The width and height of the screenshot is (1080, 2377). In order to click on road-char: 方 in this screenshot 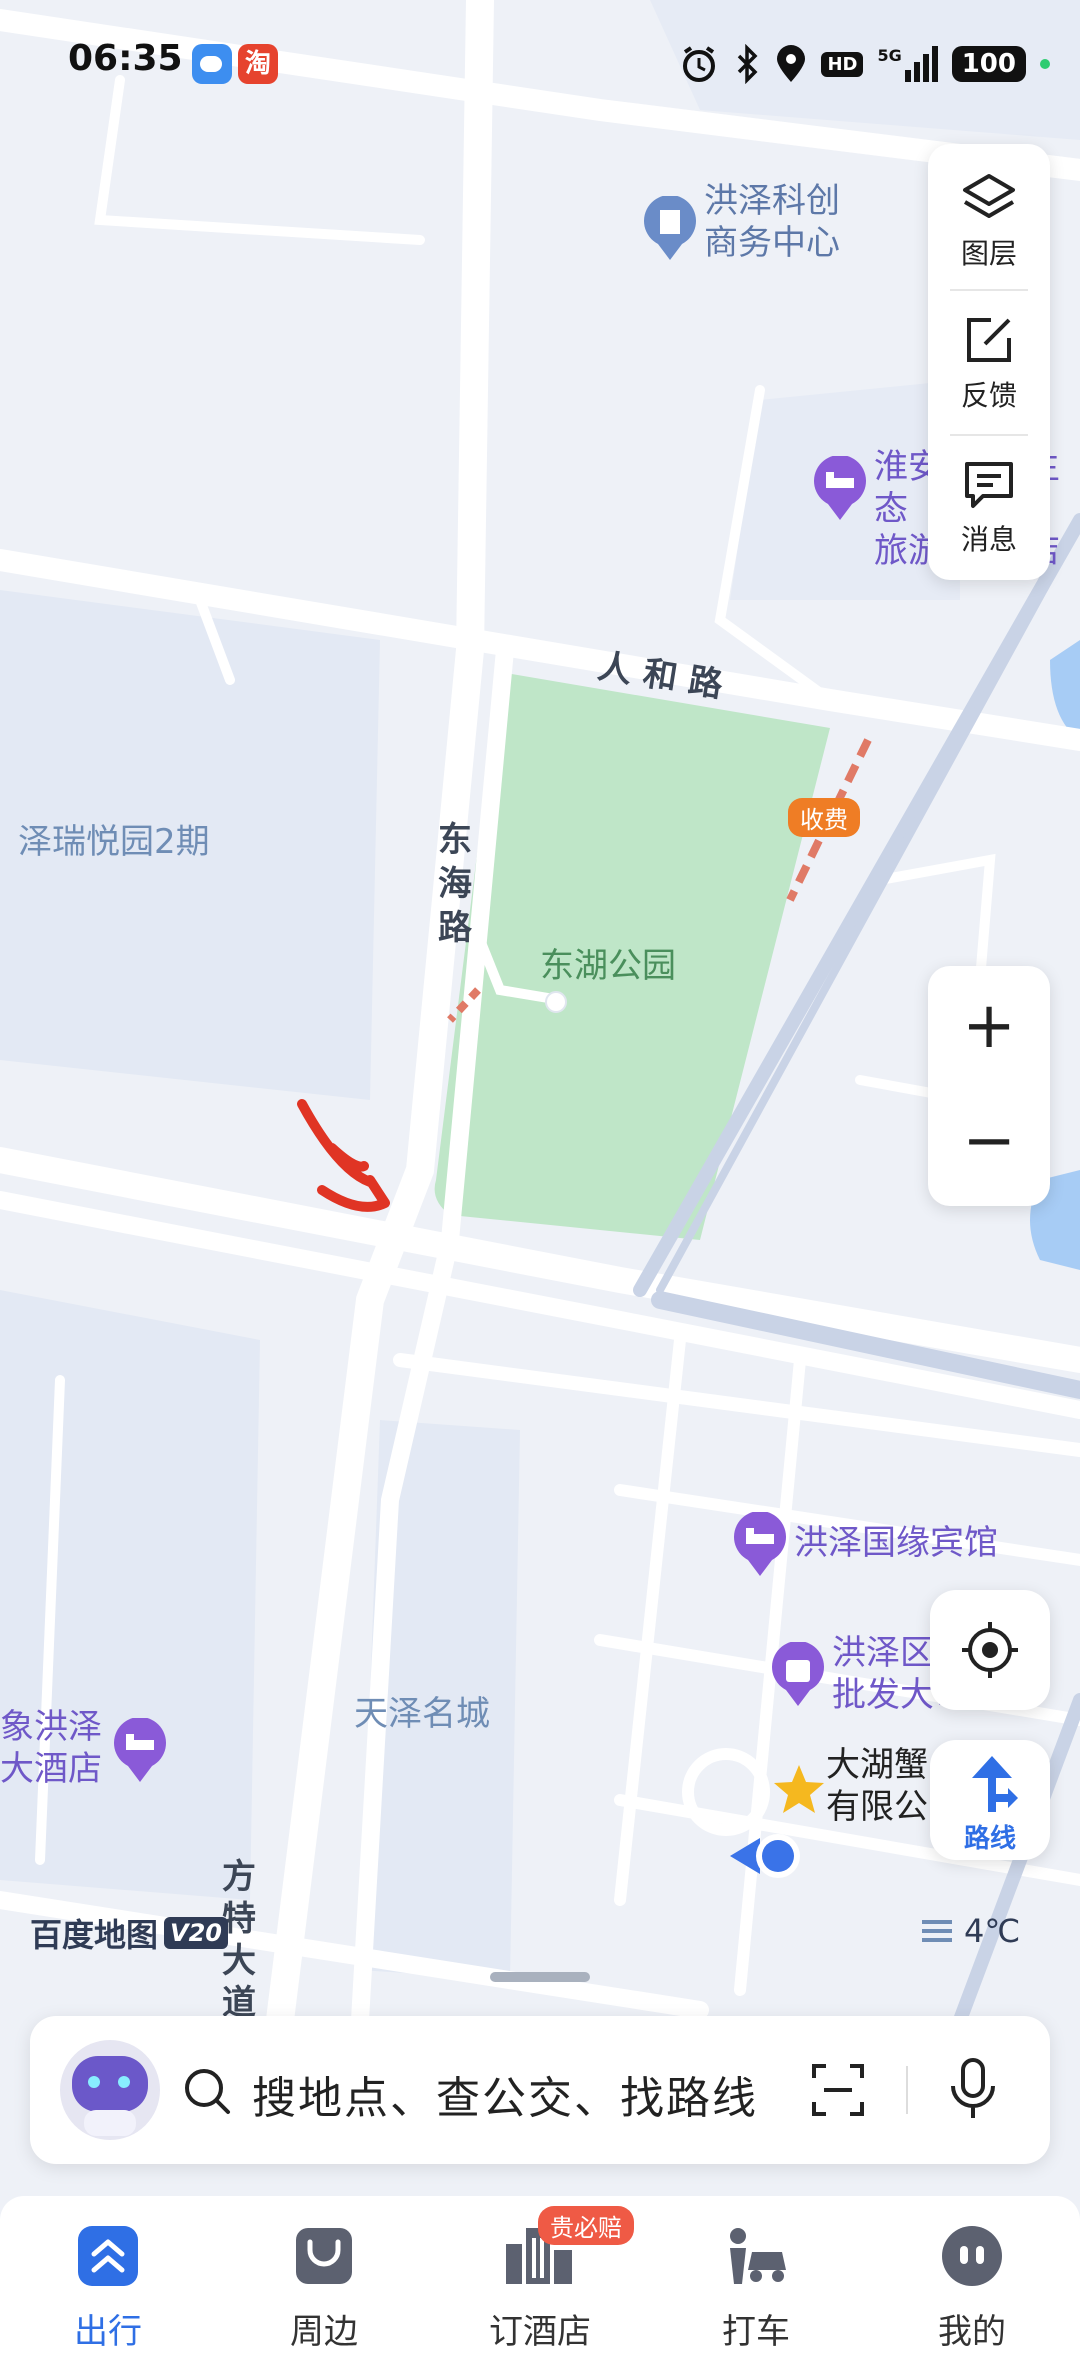, I will do `click(239, 1877)`.